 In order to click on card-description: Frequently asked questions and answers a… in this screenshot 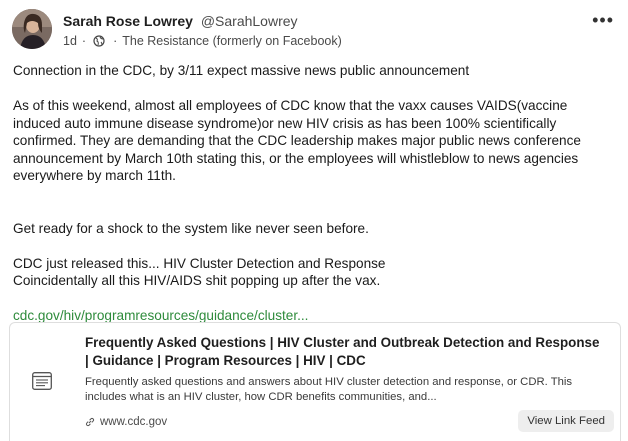, I will do `click(329, 389)`.